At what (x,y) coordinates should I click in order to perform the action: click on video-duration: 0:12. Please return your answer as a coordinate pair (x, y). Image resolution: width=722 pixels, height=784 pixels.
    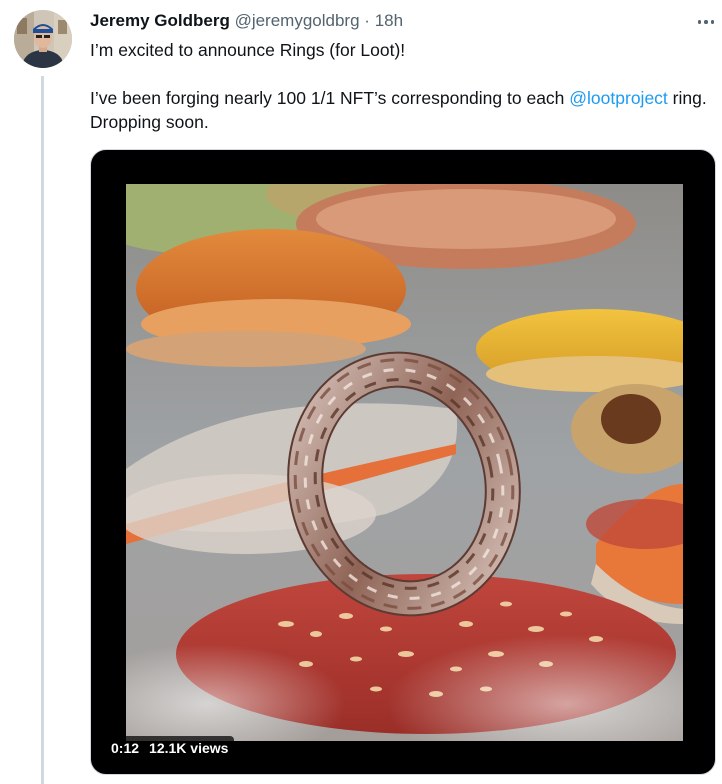
    Looking at the image, I should click on (125, 748).